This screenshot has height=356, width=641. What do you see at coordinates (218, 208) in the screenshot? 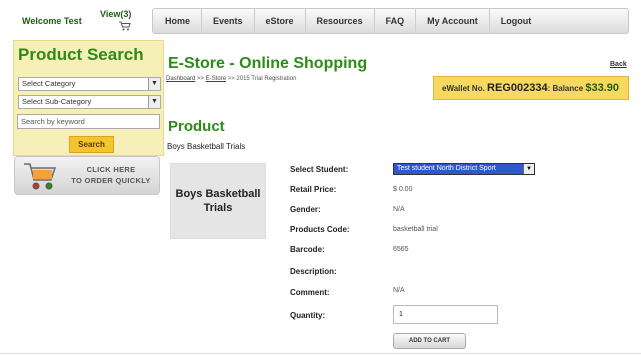
I see `product-image-text-2: Trials` at bounding box center [218, 208].